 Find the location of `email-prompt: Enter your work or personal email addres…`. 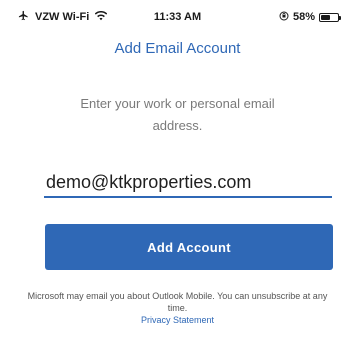

email-prompt: Enter your work or personal email addres… is located at coordinates (177, 114).